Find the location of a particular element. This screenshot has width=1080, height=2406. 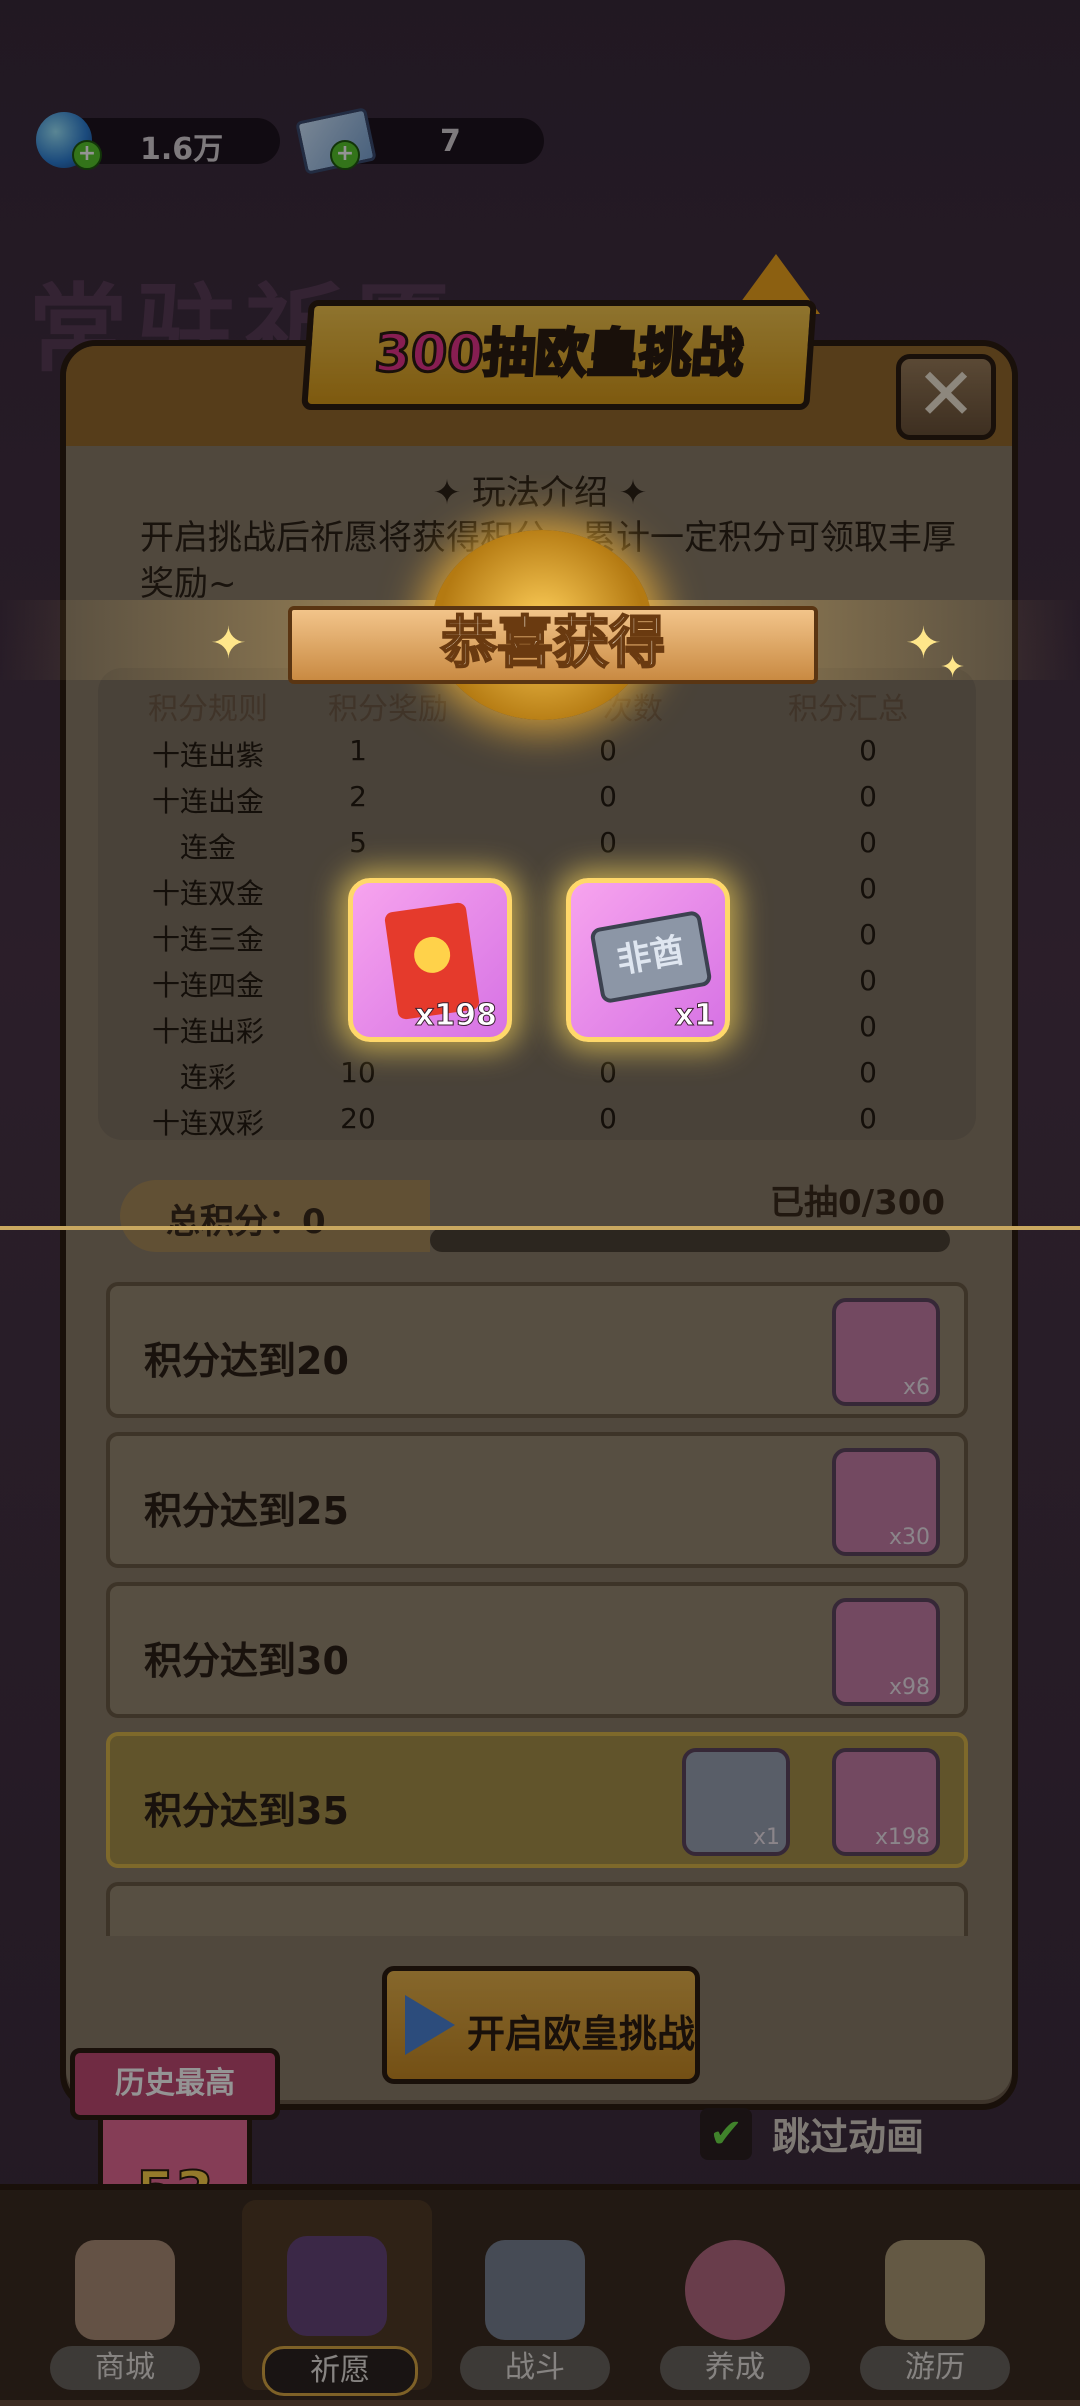

popup-reward-badge-card: 非酋 x1 is located at coordinates (648, 960).